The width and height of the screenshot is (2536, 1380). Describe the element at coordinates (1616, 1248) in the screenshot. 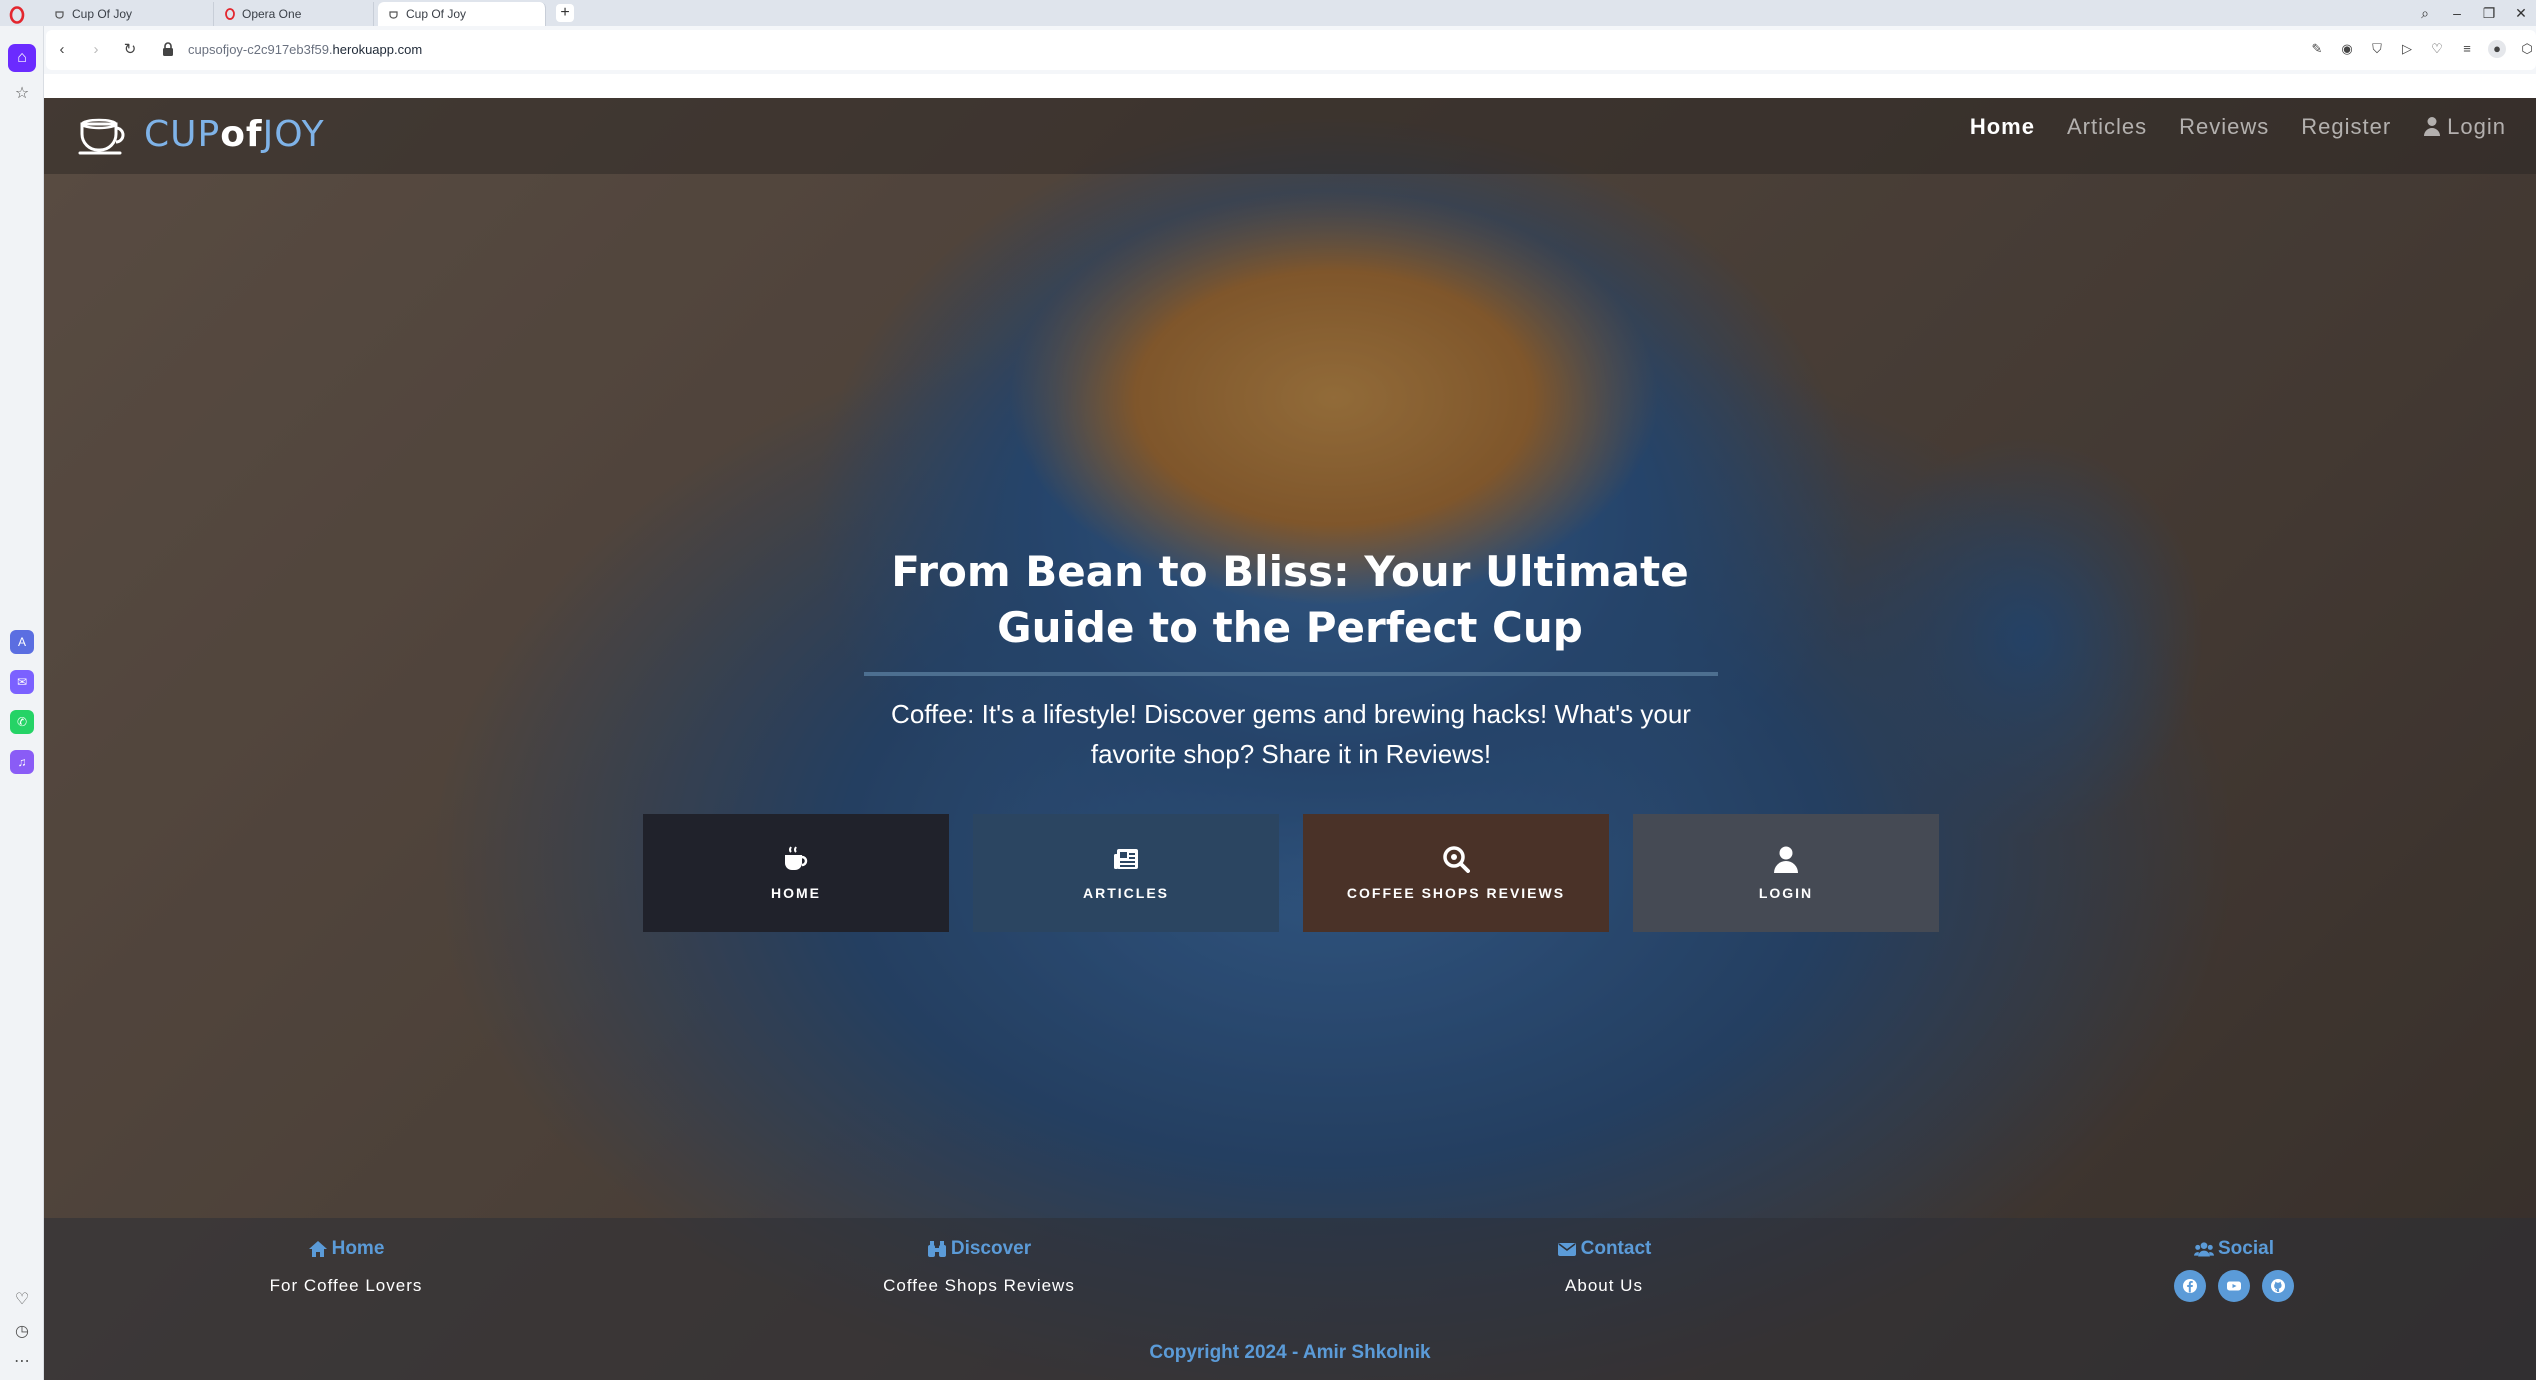

I see `footer-contact-heading-label: Contact` at that location.